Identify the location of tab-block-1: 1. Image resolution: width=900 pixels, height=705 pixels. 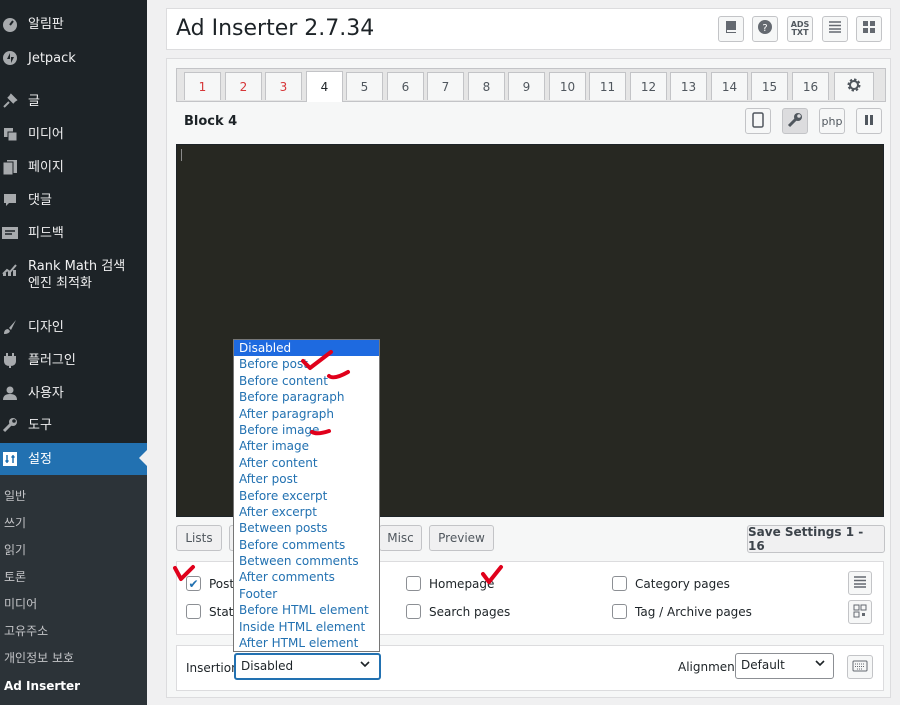
(202, 86).